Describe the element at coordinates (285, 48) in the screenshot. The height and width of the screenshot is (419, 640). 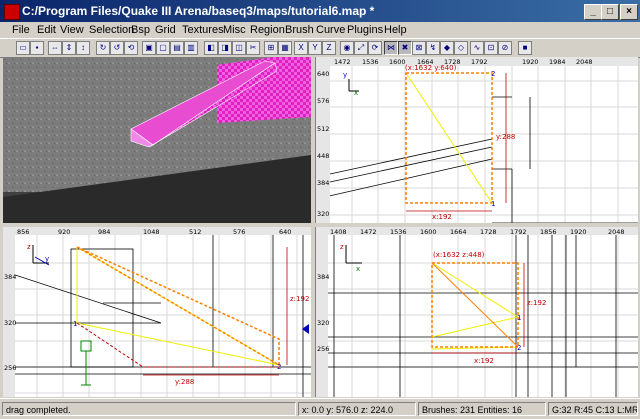
I see `texture-view-icon: ▦` at that location.